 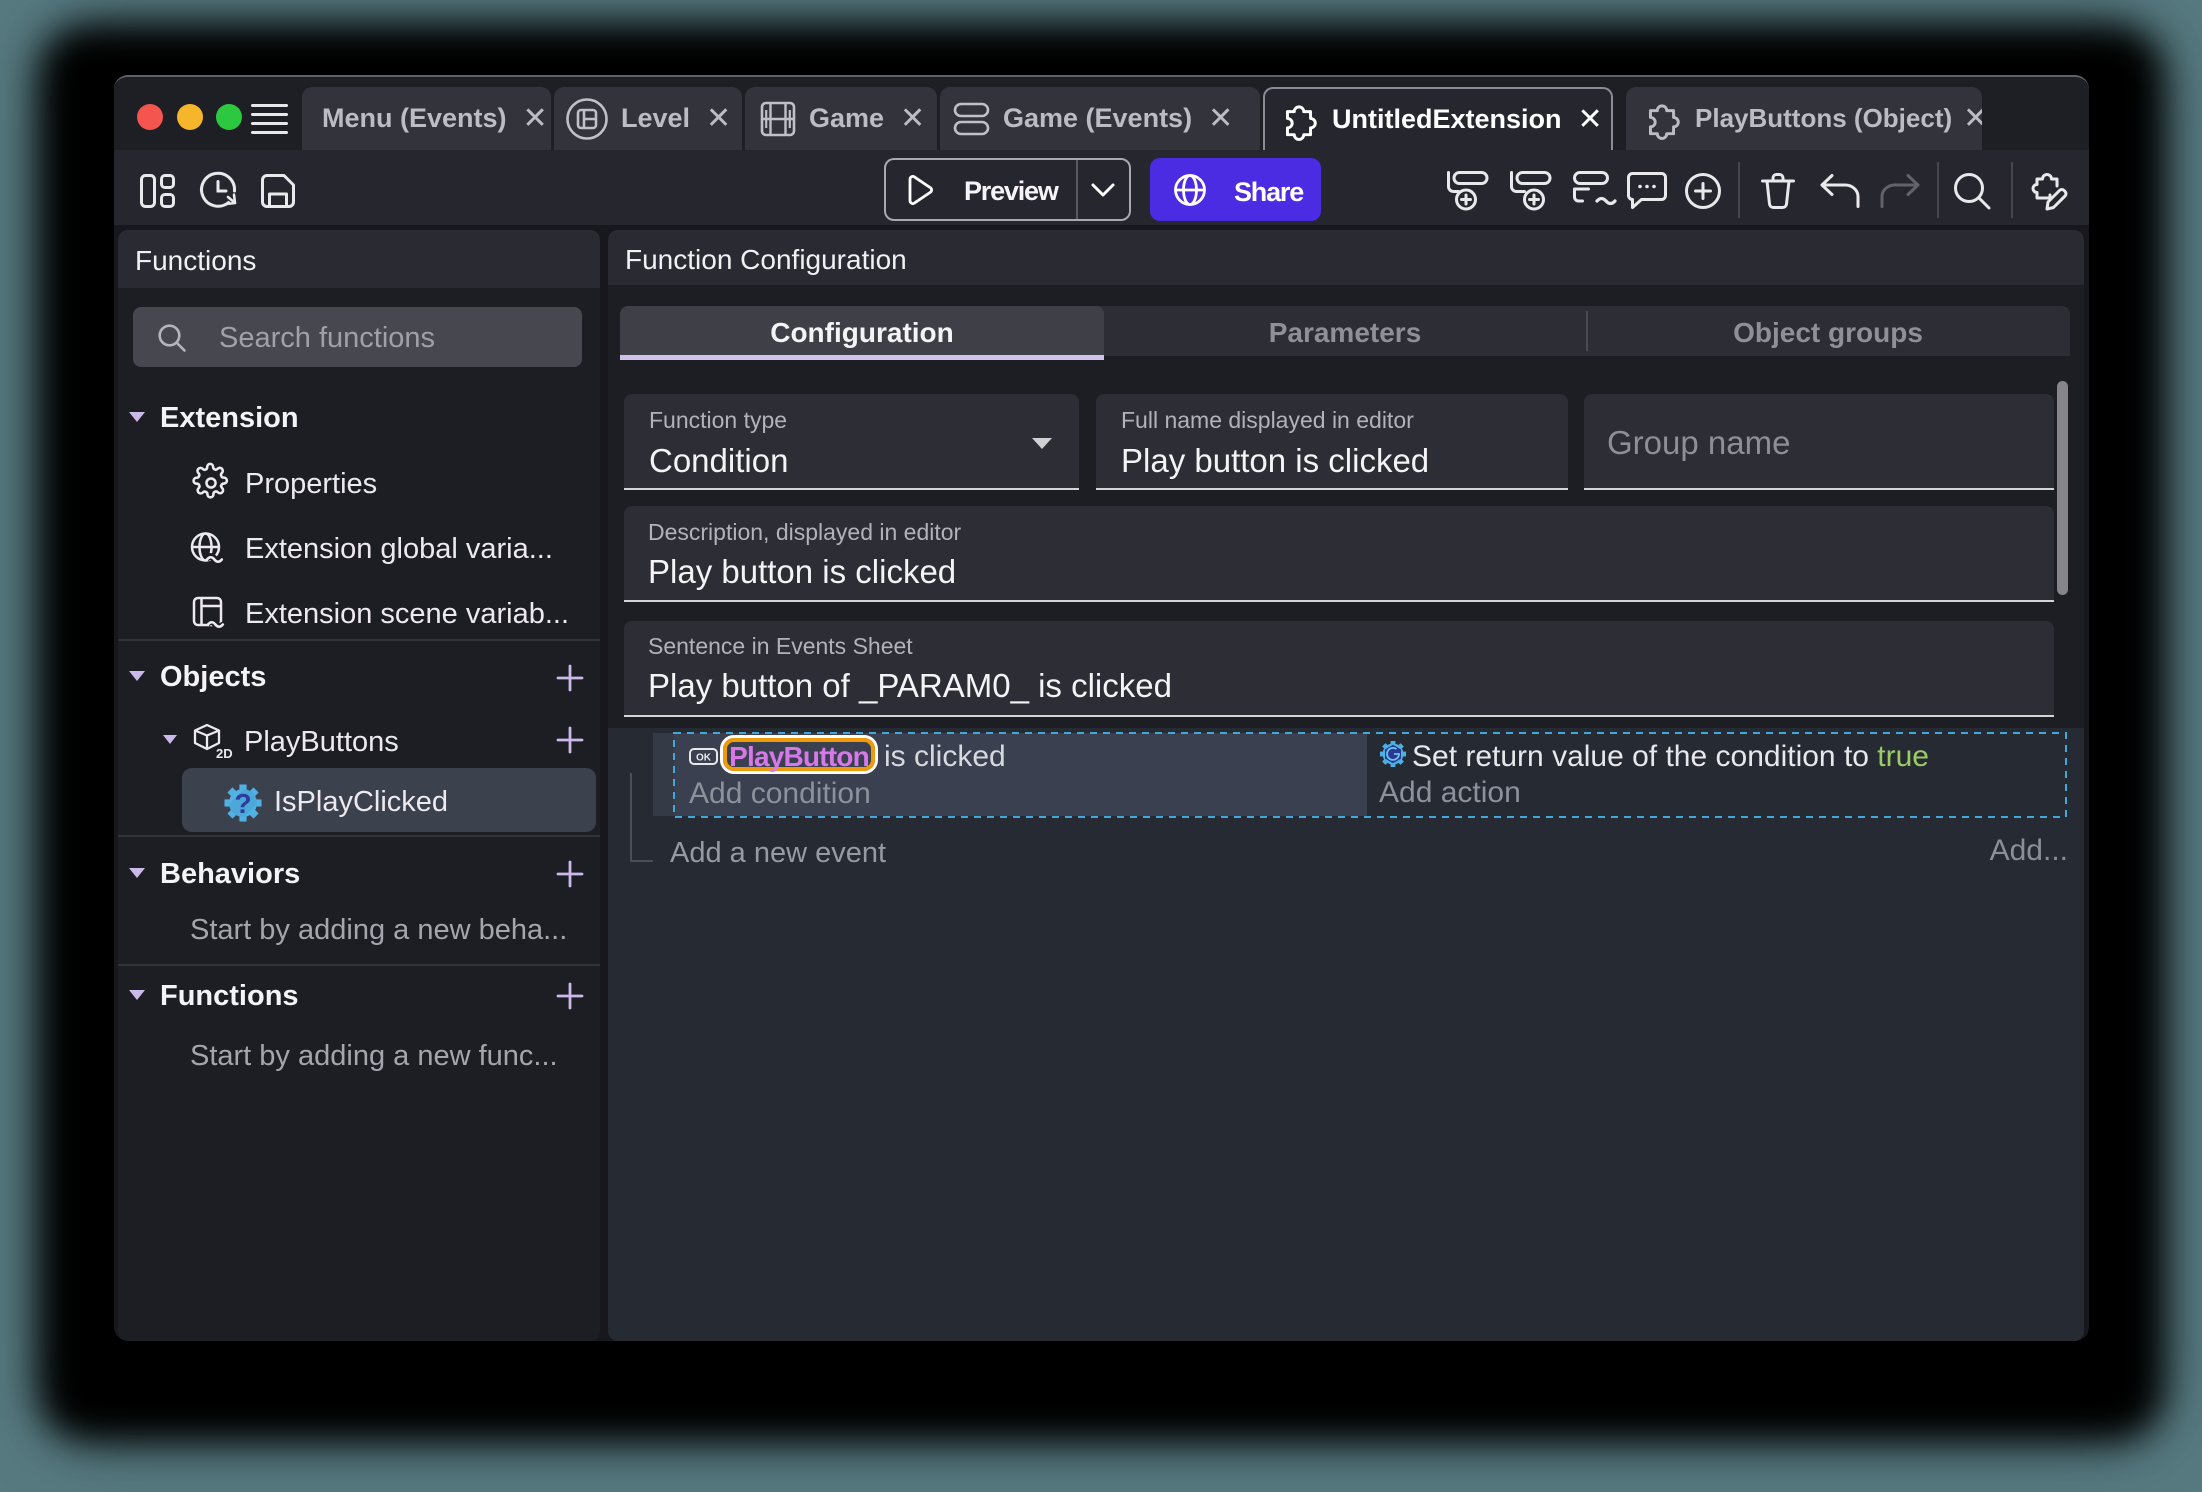 What do you see at coordinates (704, 758) in the screenshot?
I see `svg-text: OK` at bounding box center [704, 758].